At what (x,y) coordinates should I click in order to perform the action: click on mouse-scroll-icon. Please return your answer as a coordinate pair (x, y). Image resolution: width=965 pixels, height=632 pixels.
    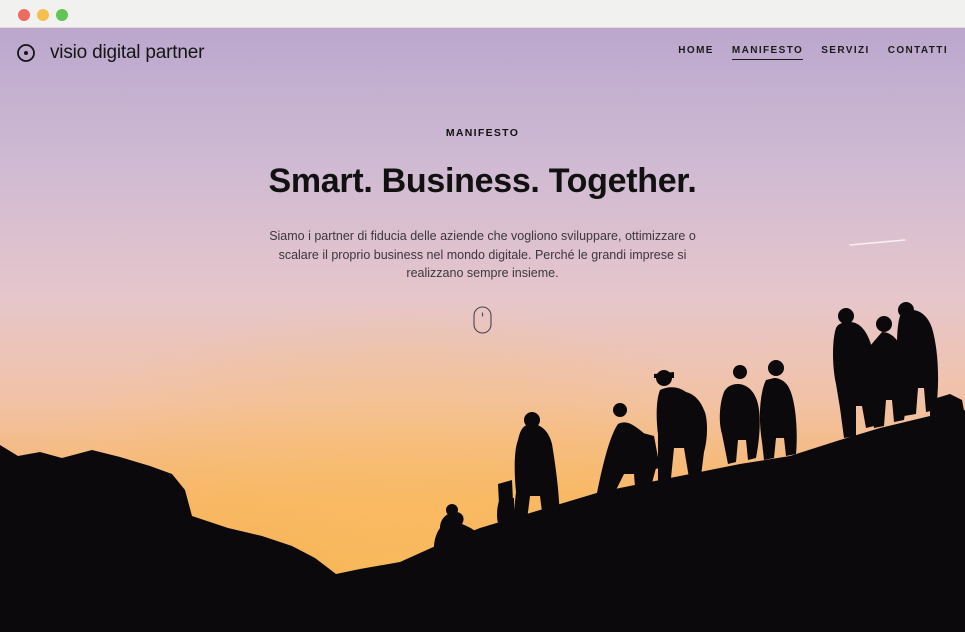
    Looking at the image, I should click on (482, 320).